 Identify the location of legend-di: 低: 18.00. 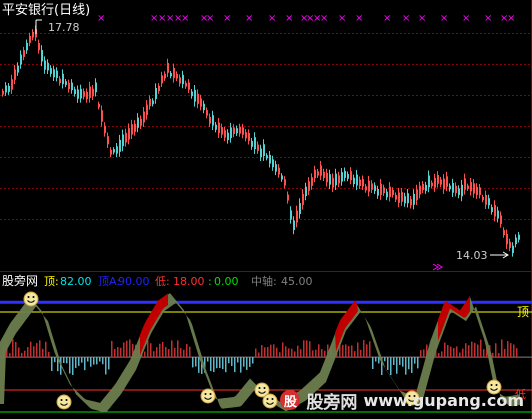
(180, 281).